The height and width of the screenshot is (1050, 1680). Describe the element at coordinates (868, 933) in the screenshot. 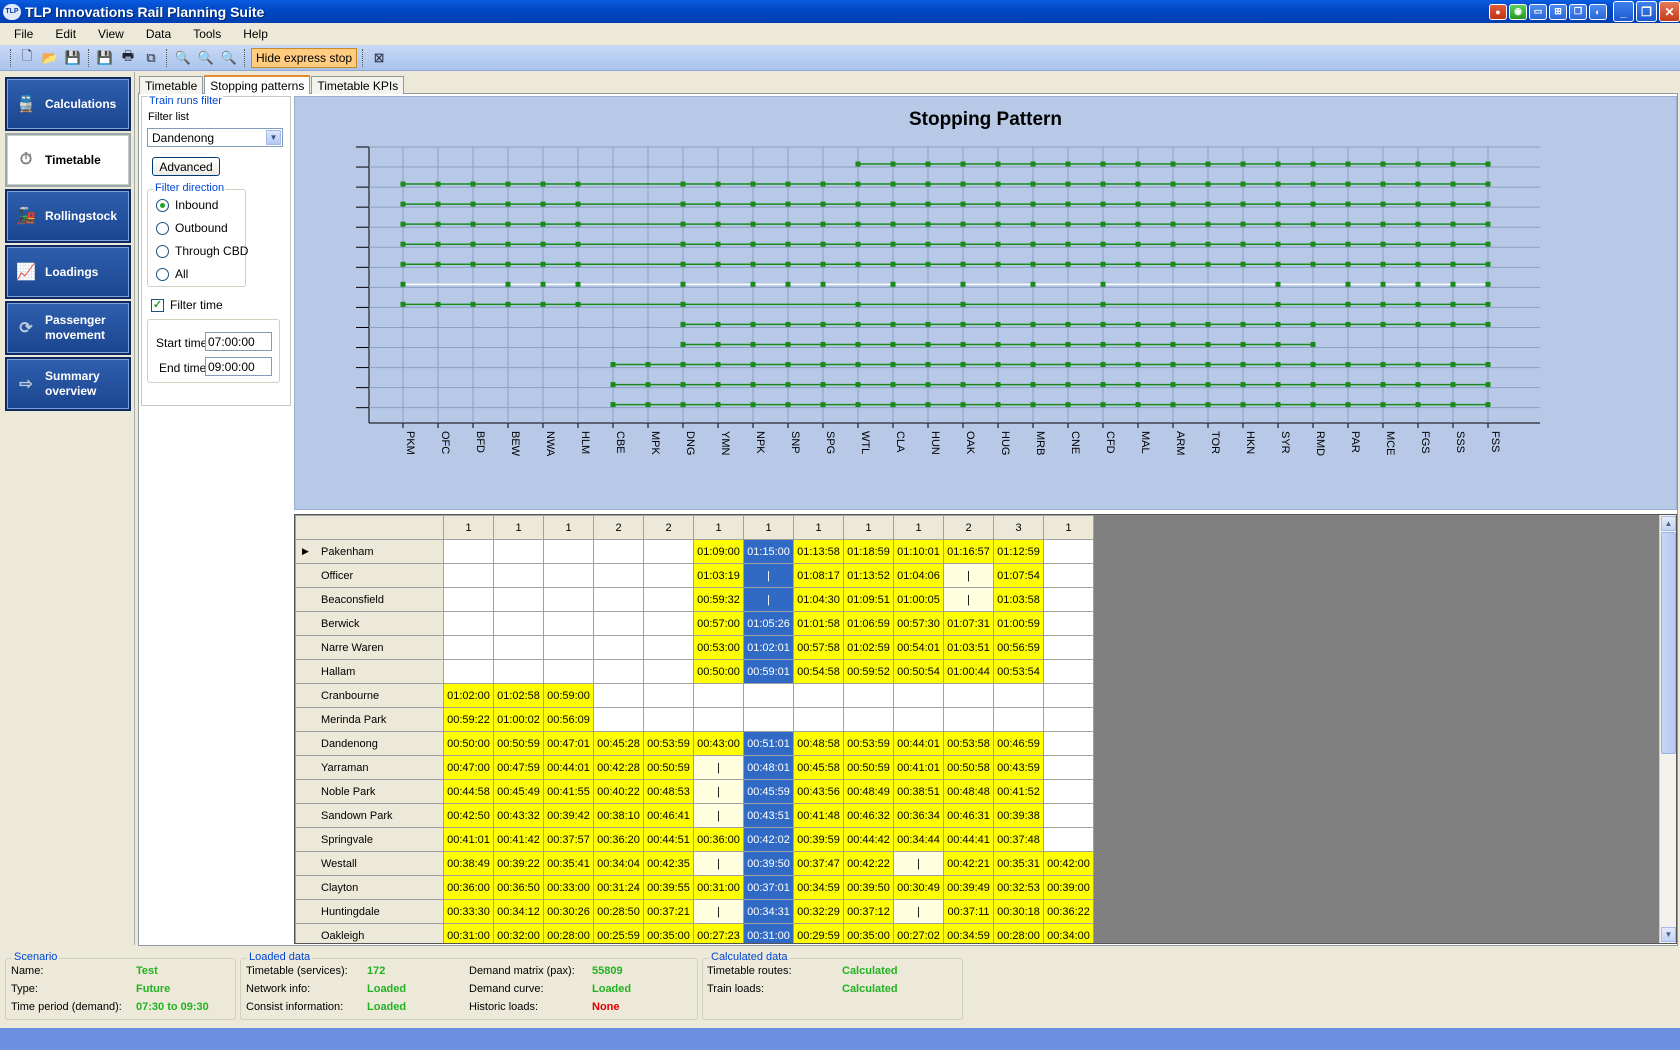

I see `time-cell: 00:35:00` at that location.